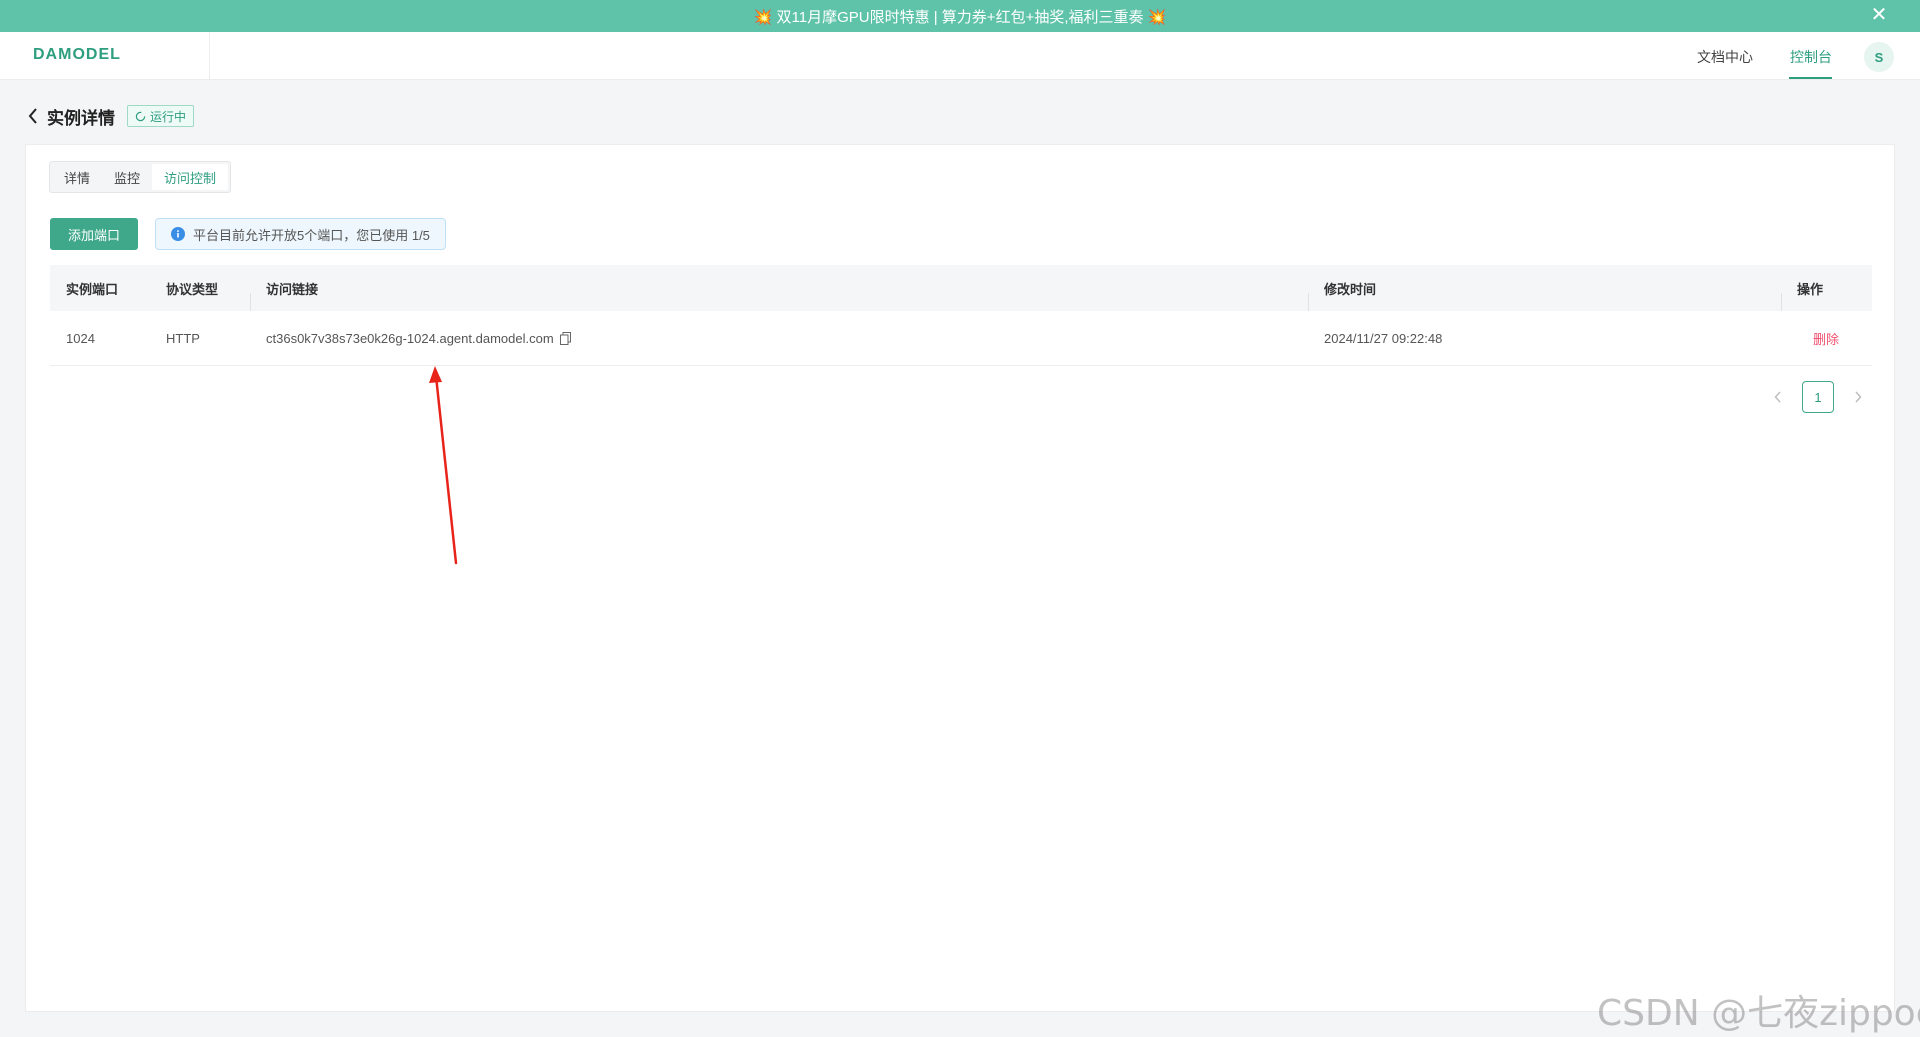  I want to click on tab-monitoring: 监控, so click(127, 177).